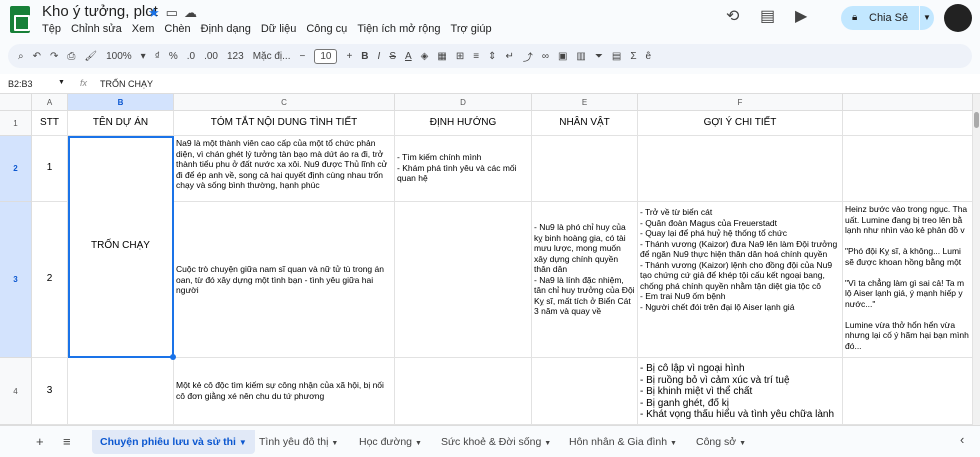 The height and width of the screenshot is (457, 980). Describe the element at coordinates (962, 439) in the screenshot. I see `explore-icon: ‹` at that location.